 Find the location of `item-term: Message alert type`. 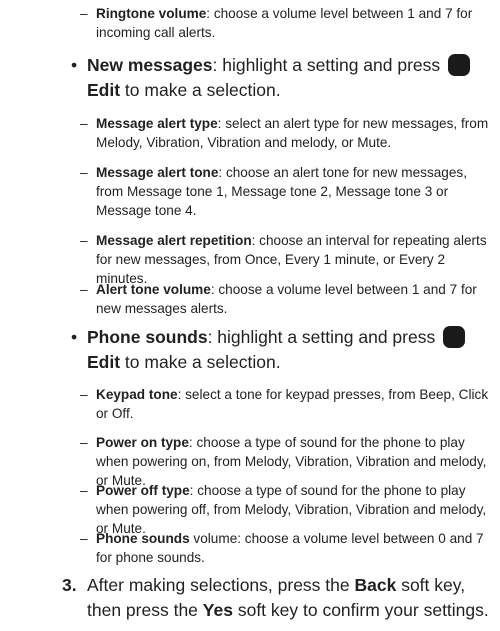

item-term: Message alert type is located at coordinates (157, 123).